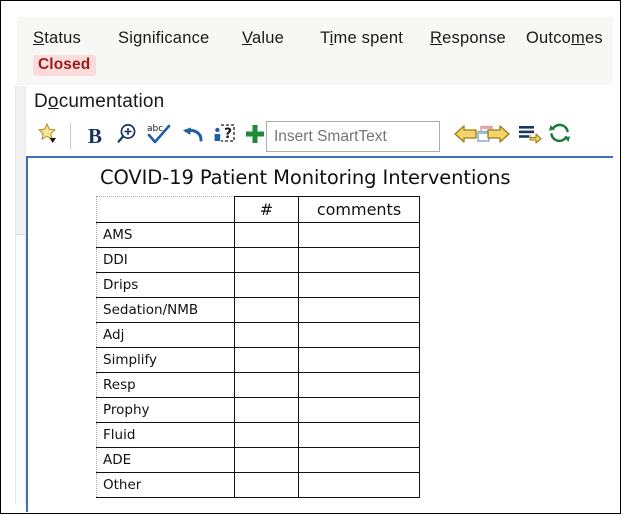  I want to click on row-label-cell: Prophy, so click(165, 410).